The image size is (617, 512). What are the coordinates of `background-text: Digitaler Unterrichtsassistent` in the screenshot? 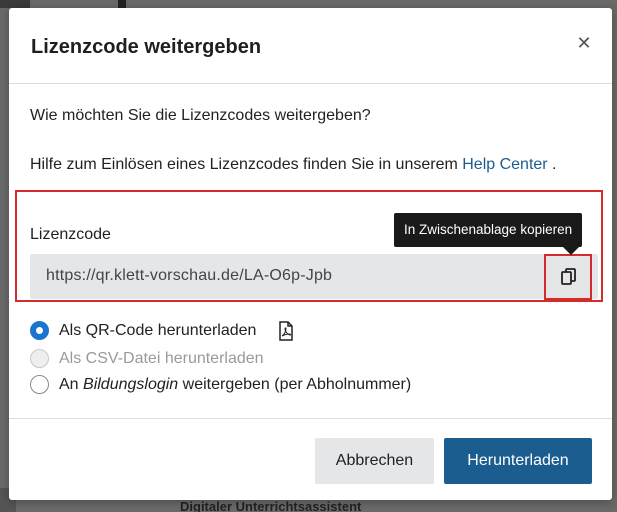 It's located at (271, 506).